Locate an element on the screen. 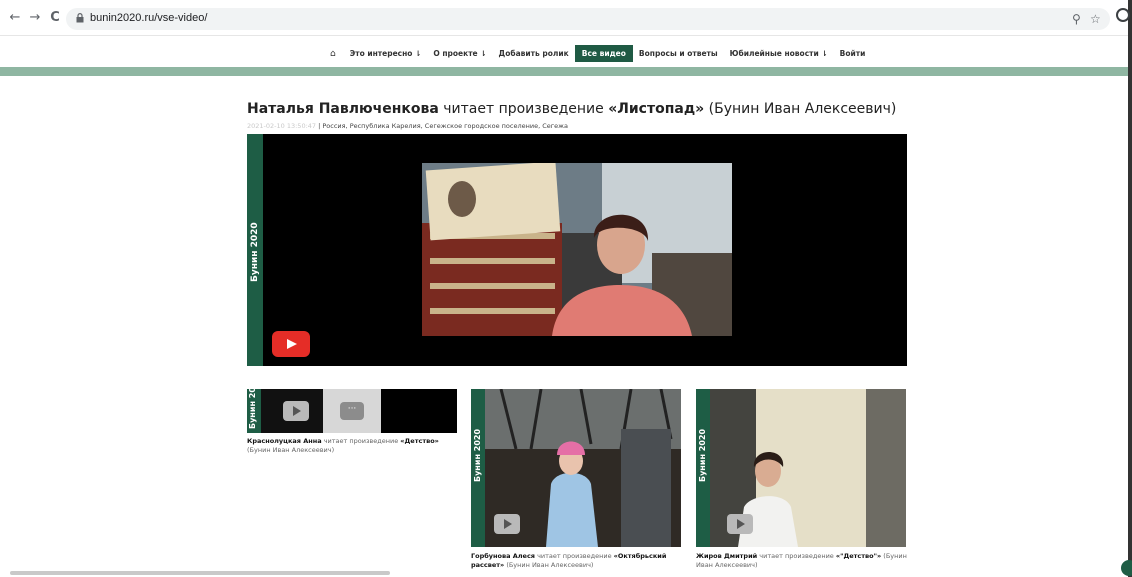 The width and height of the screenshot is (1132, 577). work-title: «Листопад» is located at coordinates (656, 109).